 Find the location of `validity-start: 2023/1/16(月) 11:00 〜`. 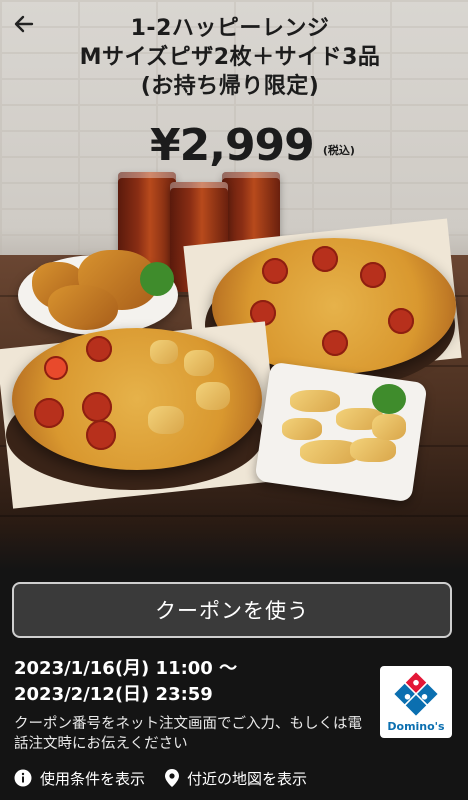

validity-start: 2023/1/16(月) 11:00 〜 is located at coordinates (126, 668).